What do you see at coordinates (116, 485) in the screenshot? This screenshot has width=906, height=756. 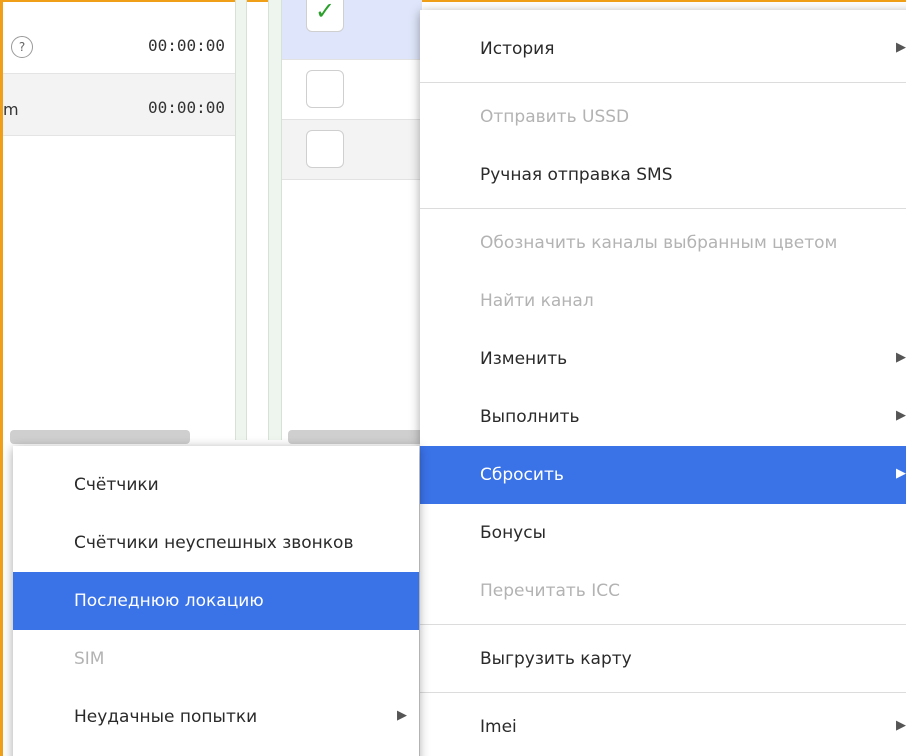 I see `menu-item-label: Счётчики` at bounding box center [116, 485].